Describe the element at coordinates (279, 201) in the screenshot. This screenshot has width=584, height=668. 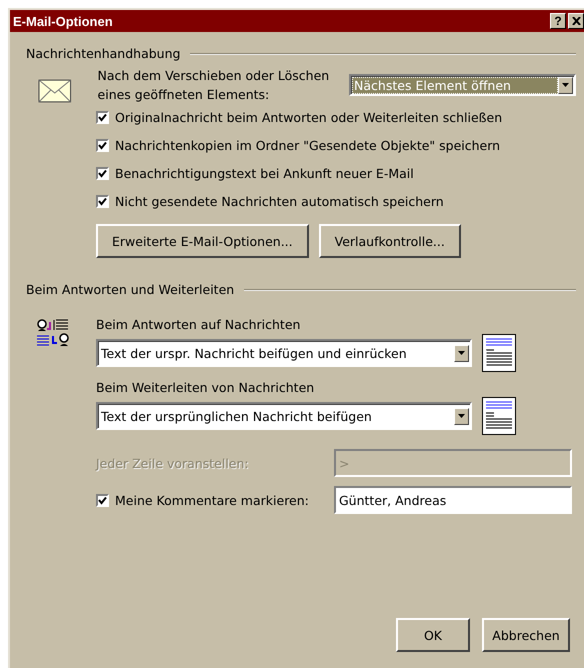
I see `checkbox-label: Nicht gesendete Nachrichten automatisch speichern` at that location.